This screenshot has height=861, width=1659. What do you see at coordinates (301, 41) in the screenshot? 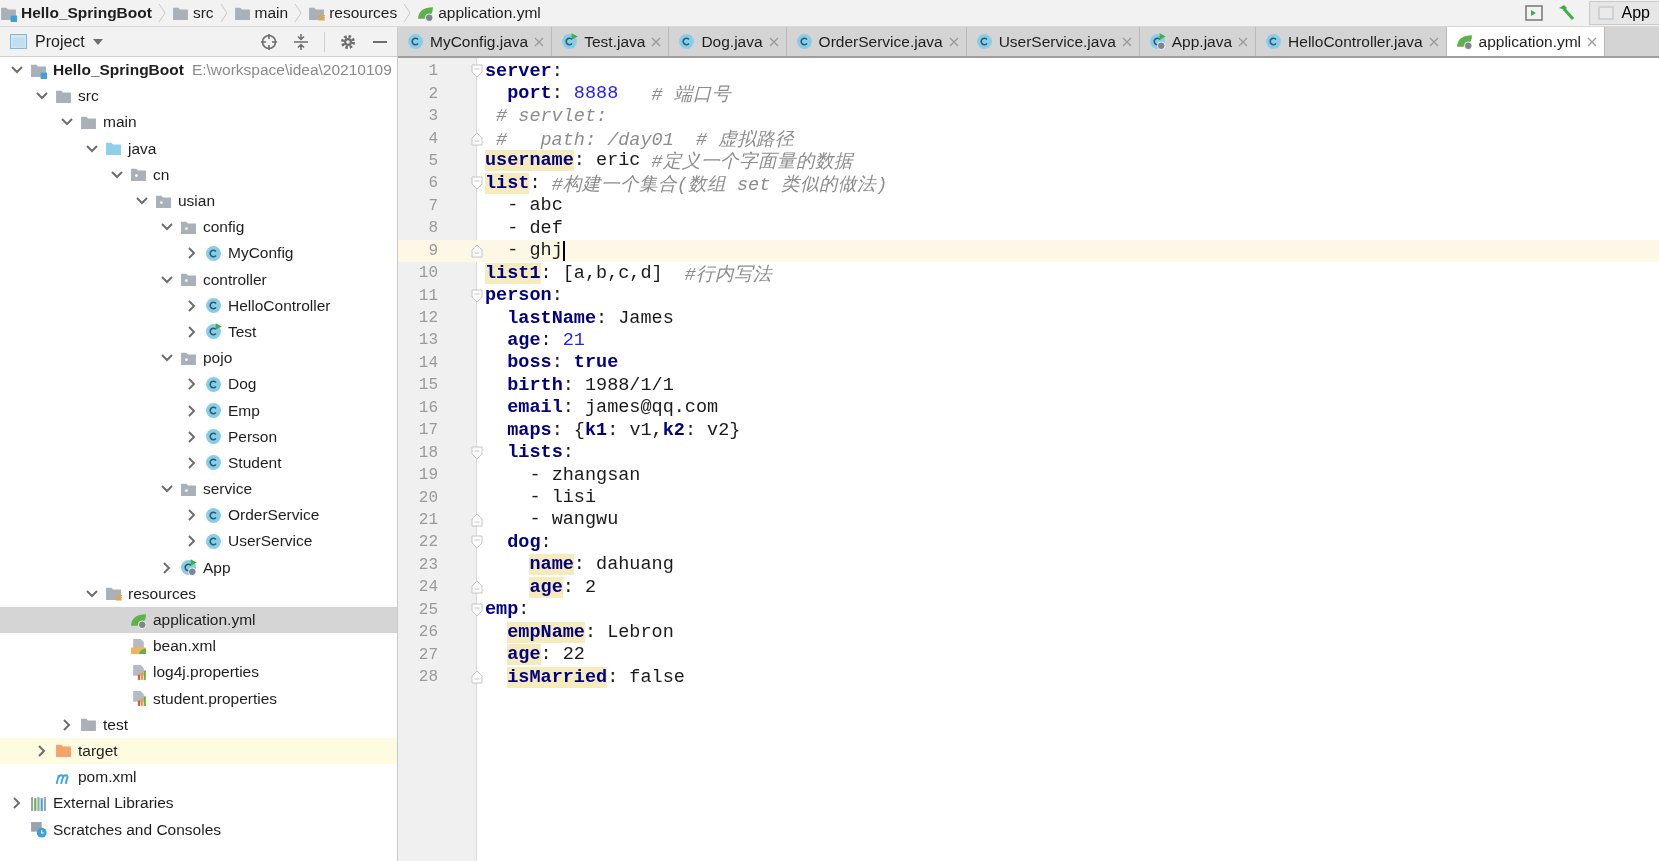
I see `collapse-all-icon` at bounding box center [301, 41].